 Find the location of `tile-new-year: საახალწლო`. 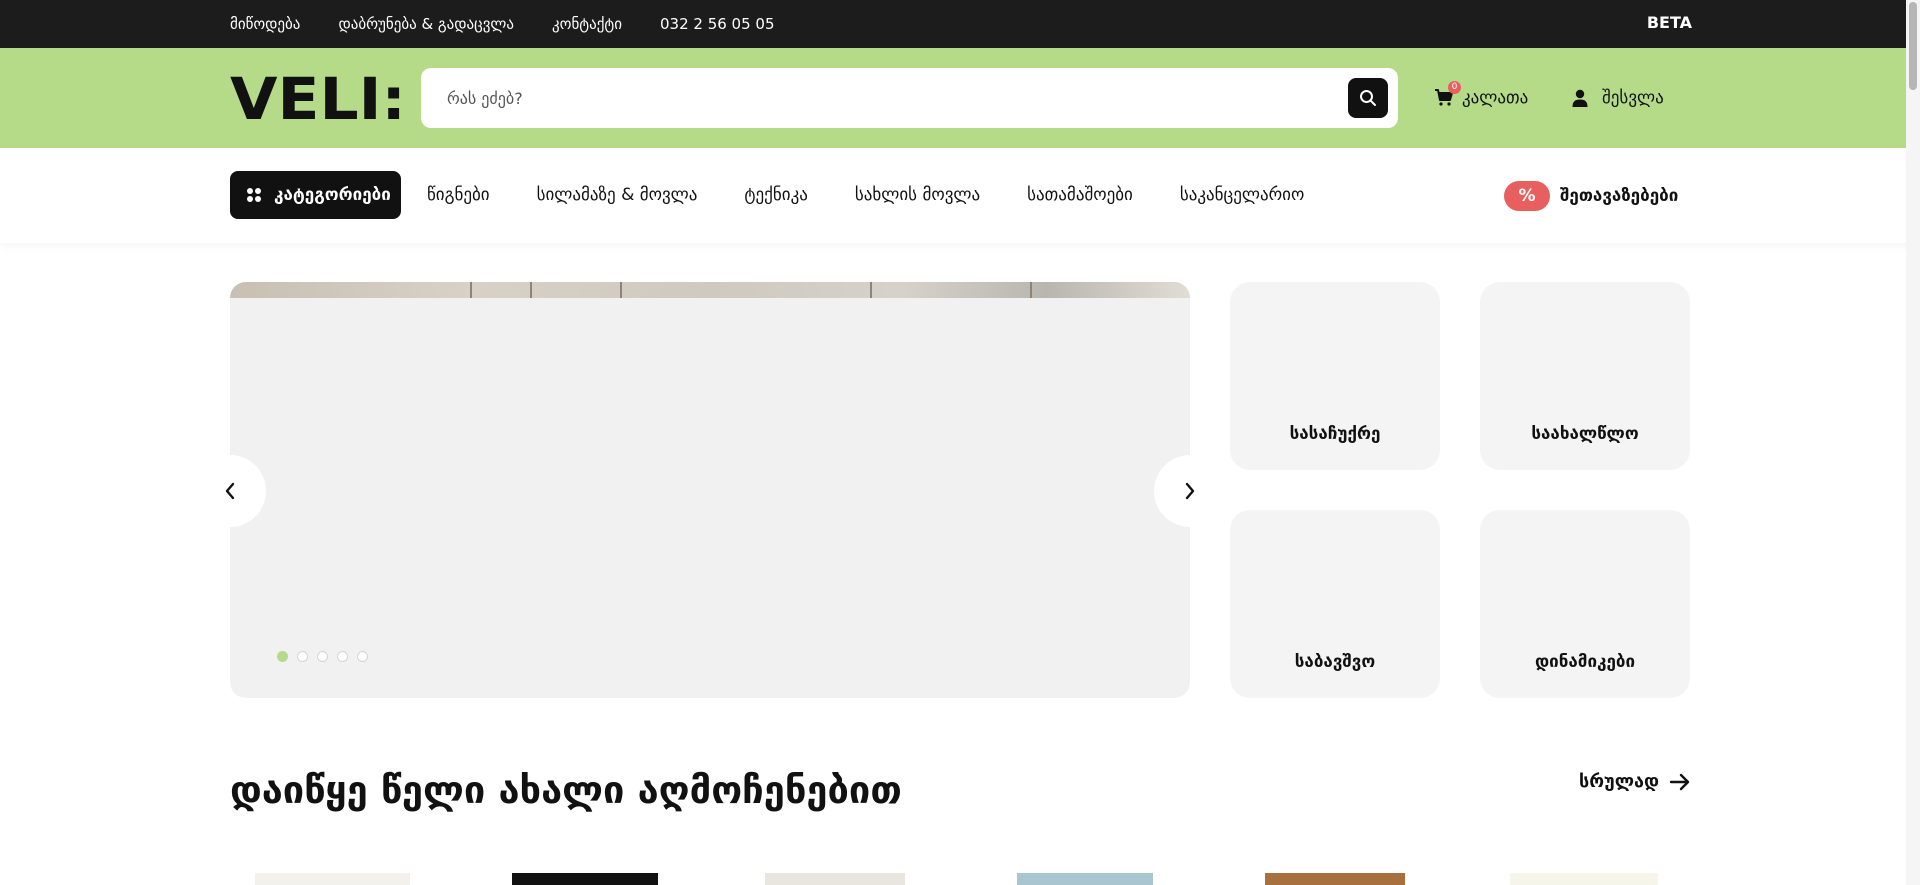

tile-new-year: საახალწლო is located at coordinates (1585, 376).